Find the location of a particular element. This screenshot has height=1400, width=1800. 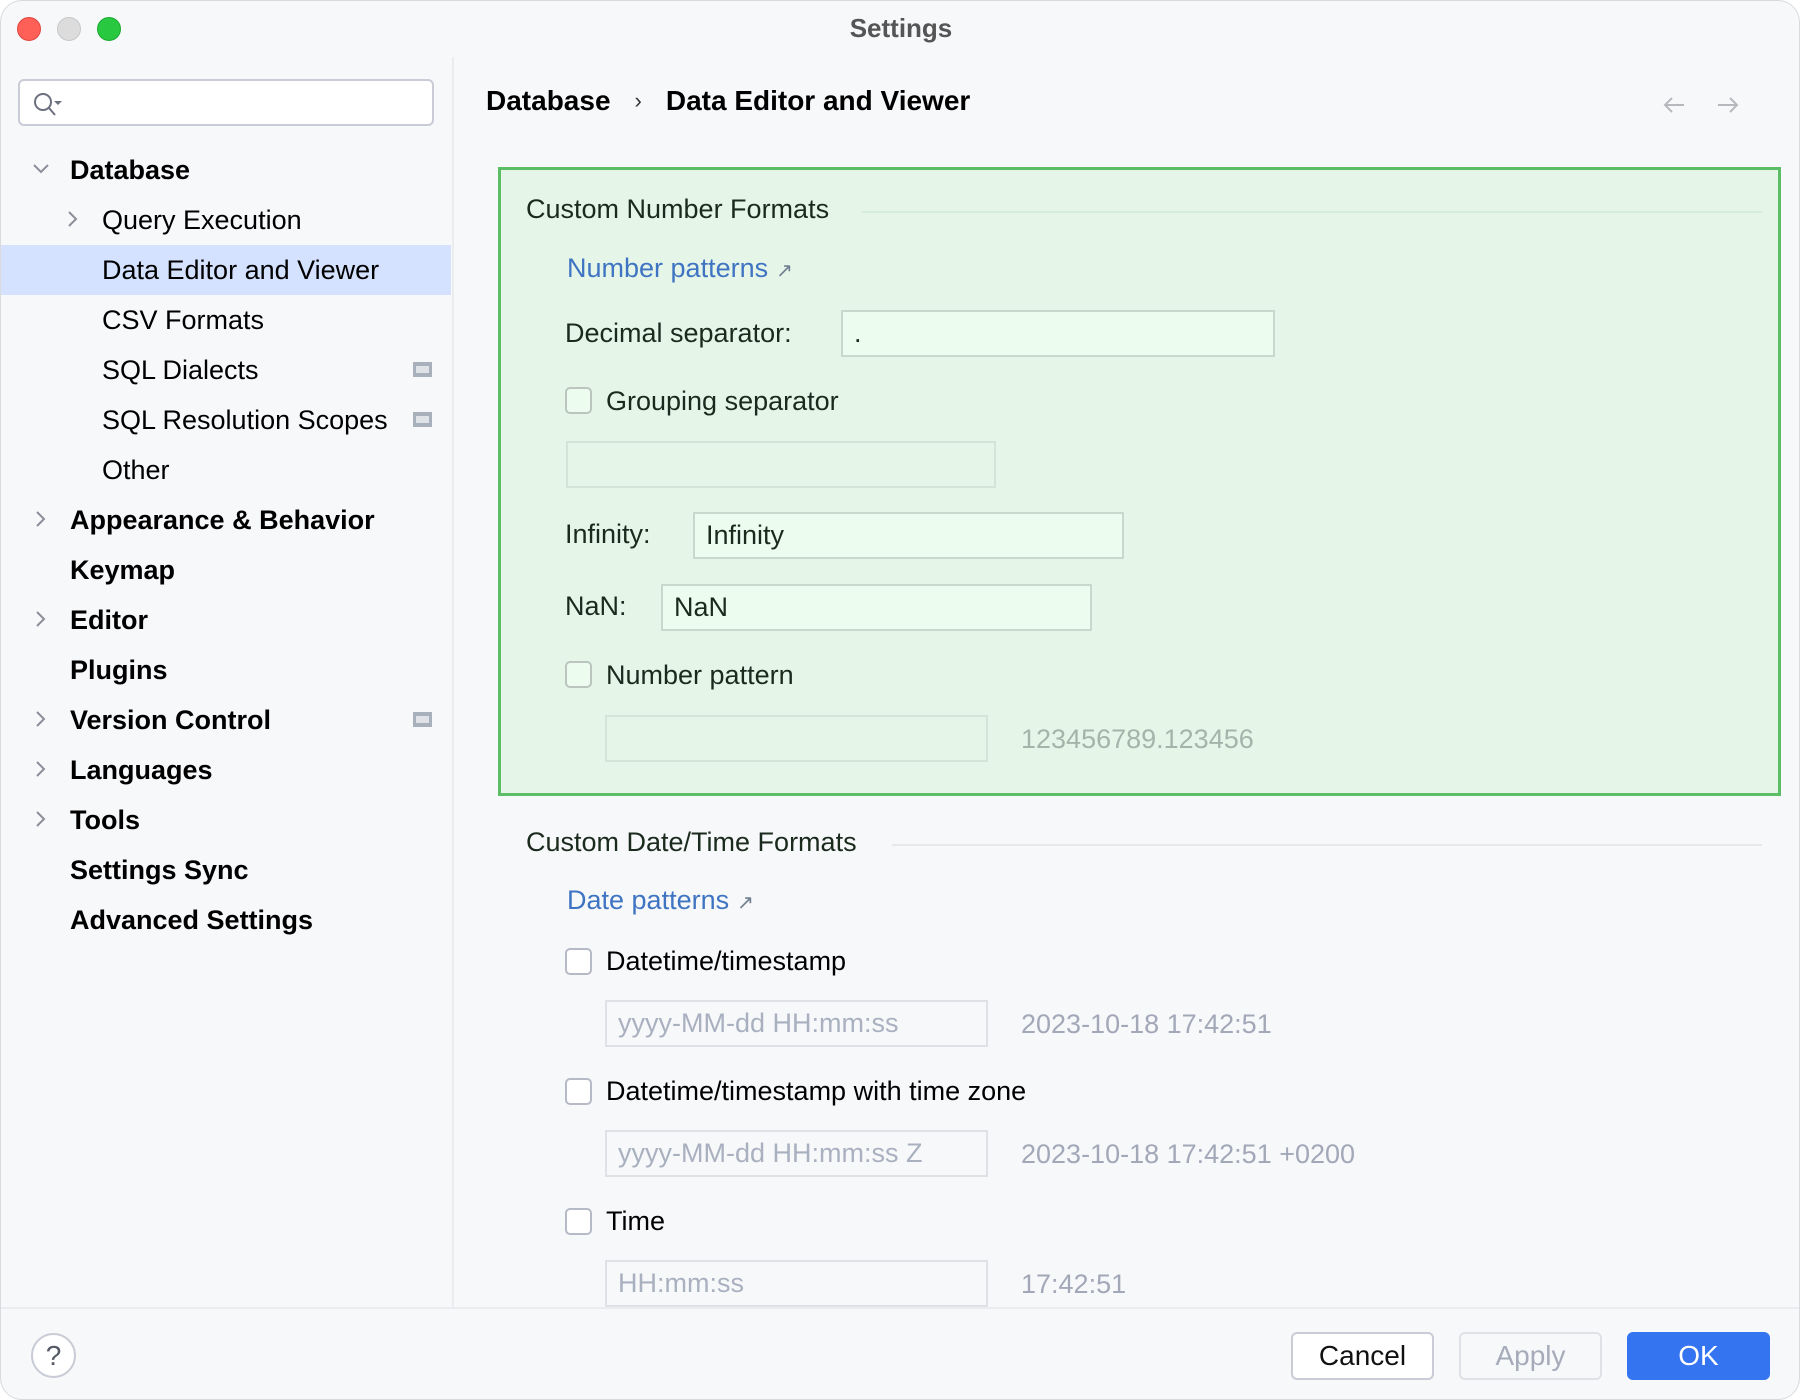

breadcrumb: Database › Data Editor and Viewer is located at coordinates (728, 101).